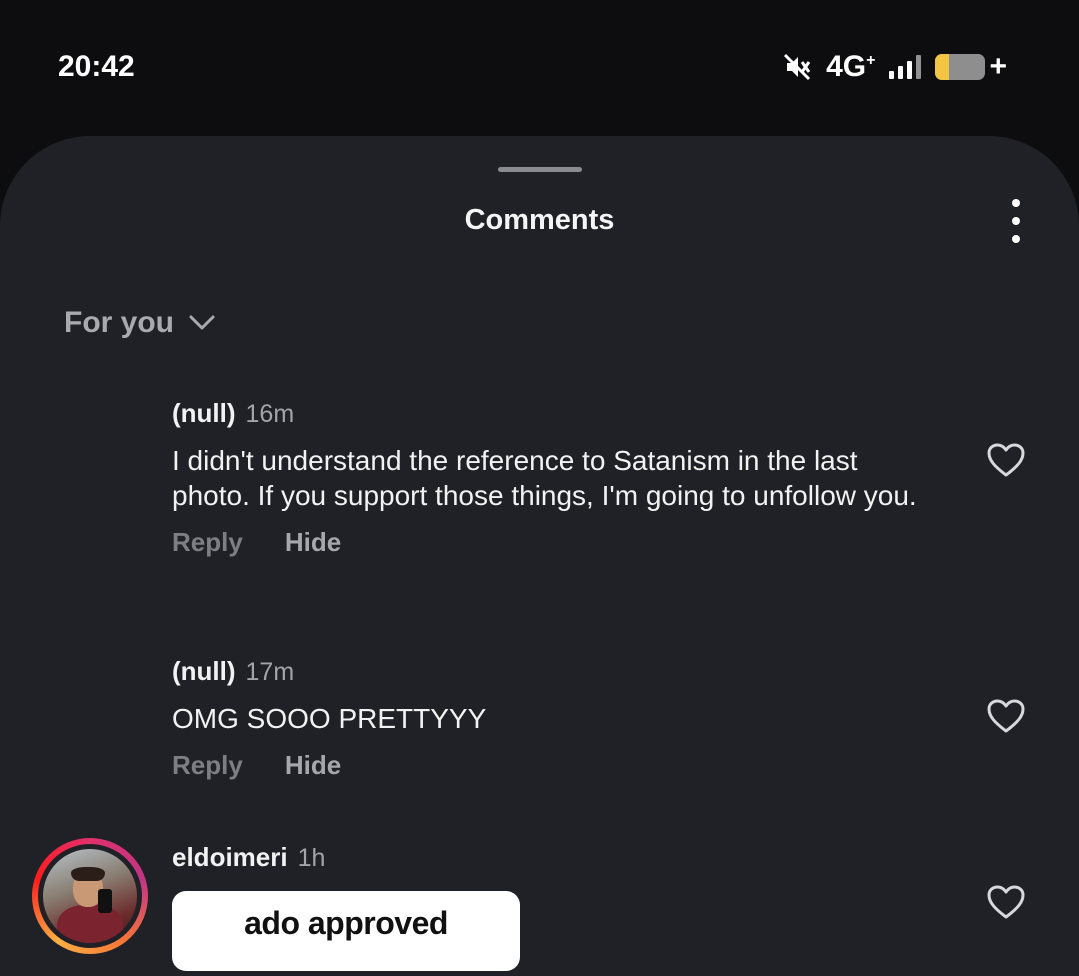  I want to click on comment-sticker: ado approved, so click(346, 931).